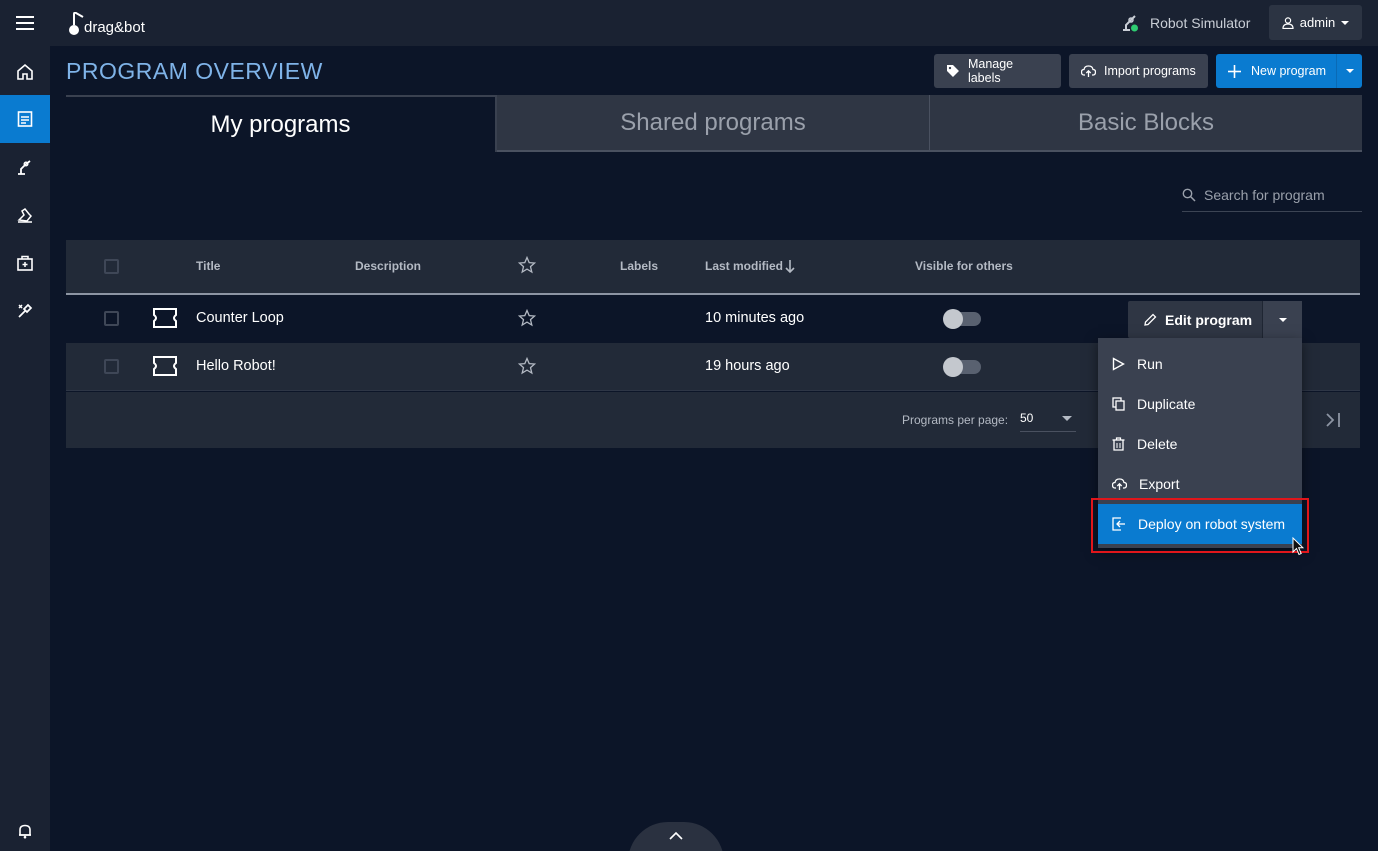 The image size is (1378, 851). What do you see at coordinates (1200, 444) in the screenshot?
I see `menu-item-delete: Delete` at bounding box center [1200, 444].